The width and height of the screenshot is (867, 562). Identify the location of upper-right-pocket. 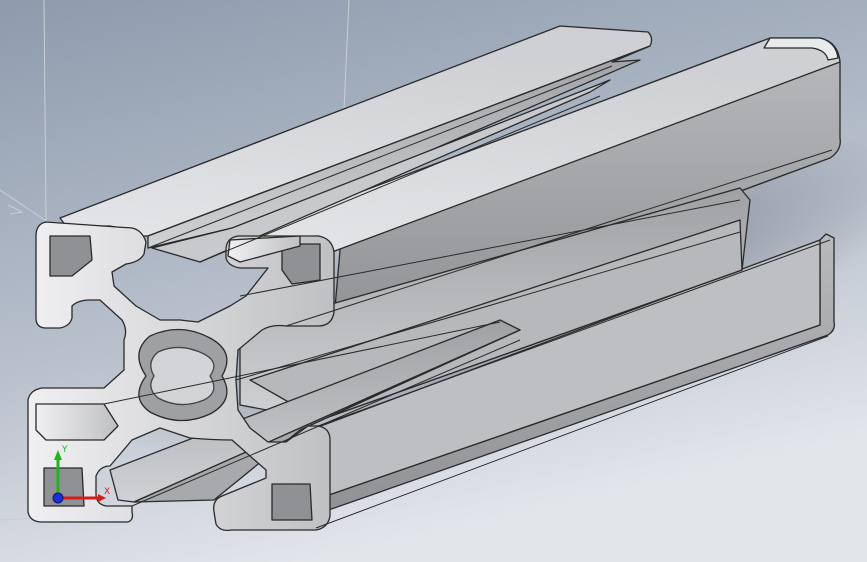
(301, 264).